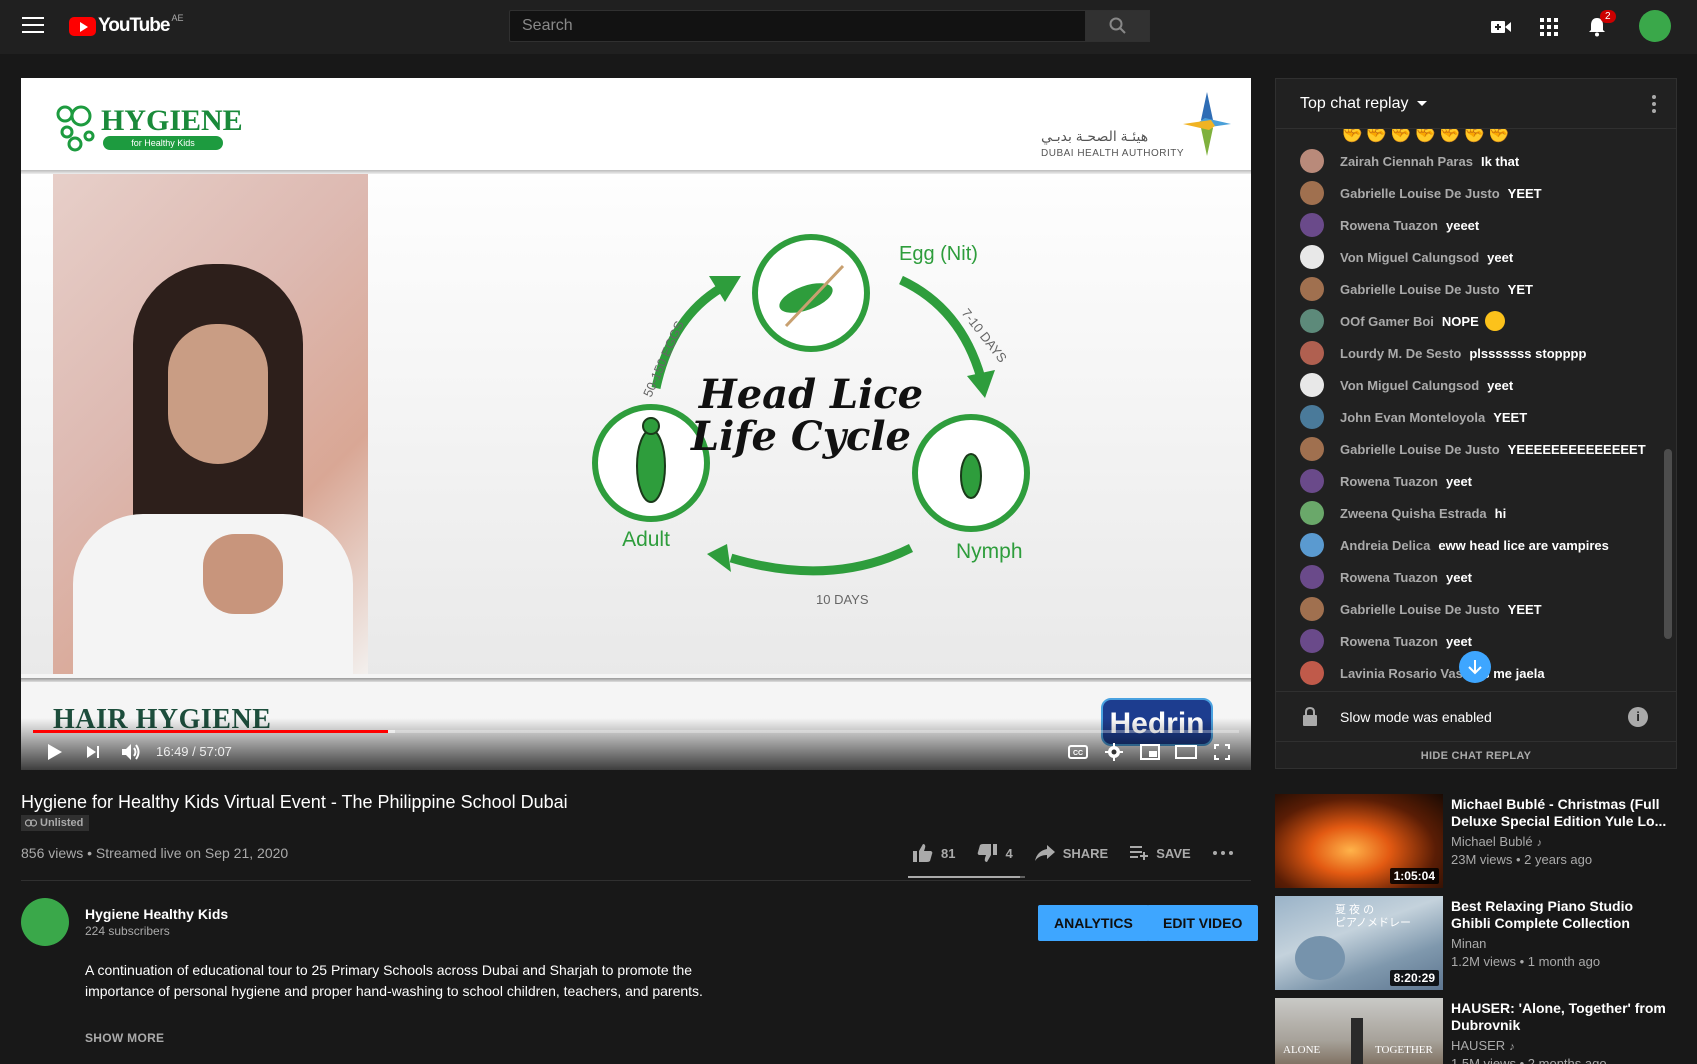  What do you see at coordinates (1414, 978) in the screenshot?
I see `video-duration: 8:20:29` at bounding box center [1414, 978].